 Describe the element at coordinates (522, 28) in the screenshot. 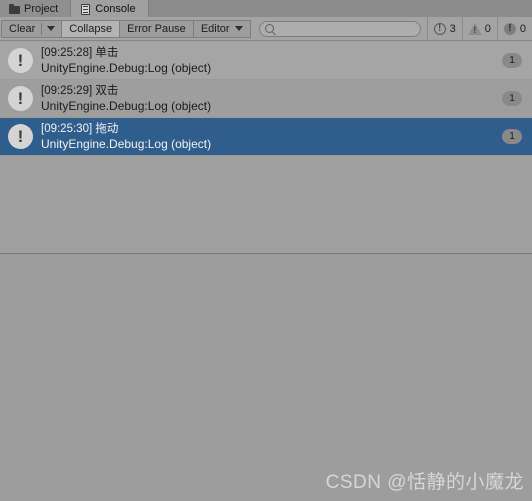

I see `error-count-value: 0` at that location.